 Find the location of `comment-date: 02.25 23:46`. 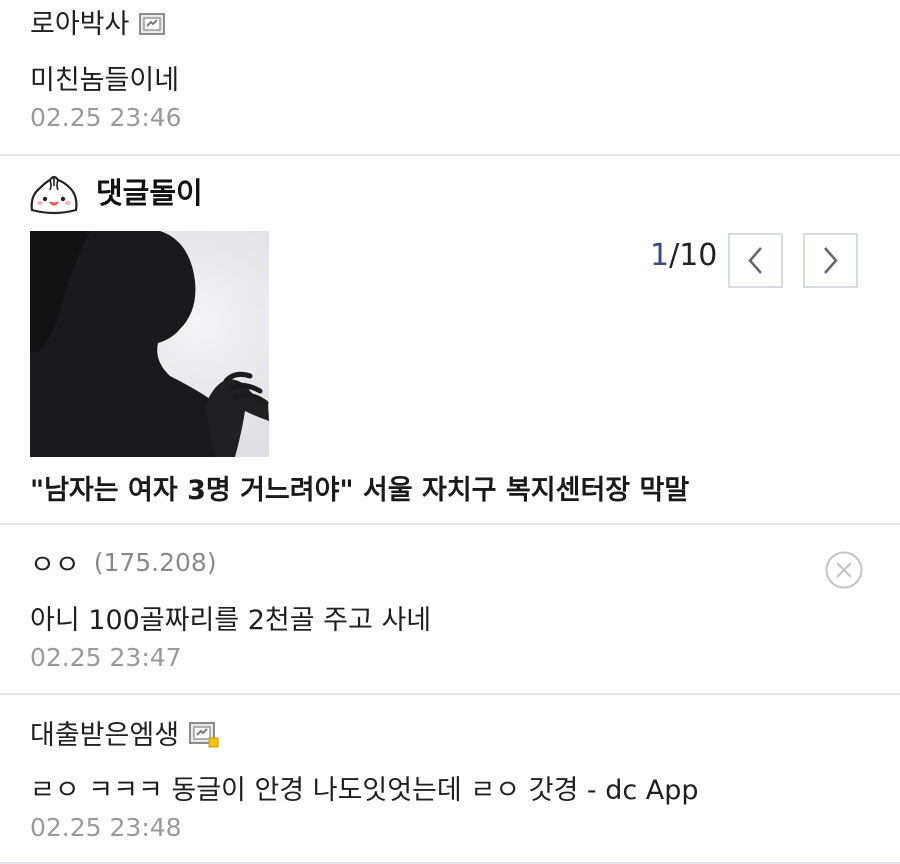

comment-date: 02.25 23:46 is located at coordinates (106, 117).